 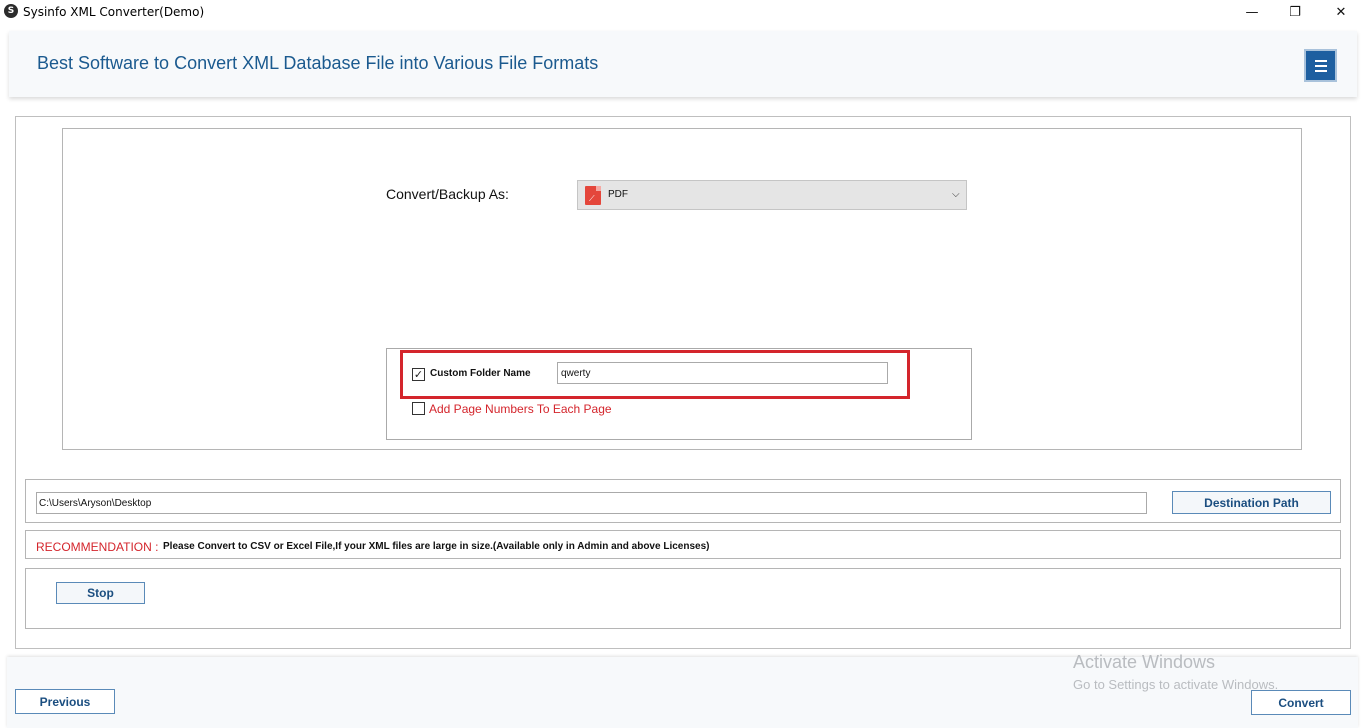 I want to click on destination-path-input, so click(x=591, y=503).